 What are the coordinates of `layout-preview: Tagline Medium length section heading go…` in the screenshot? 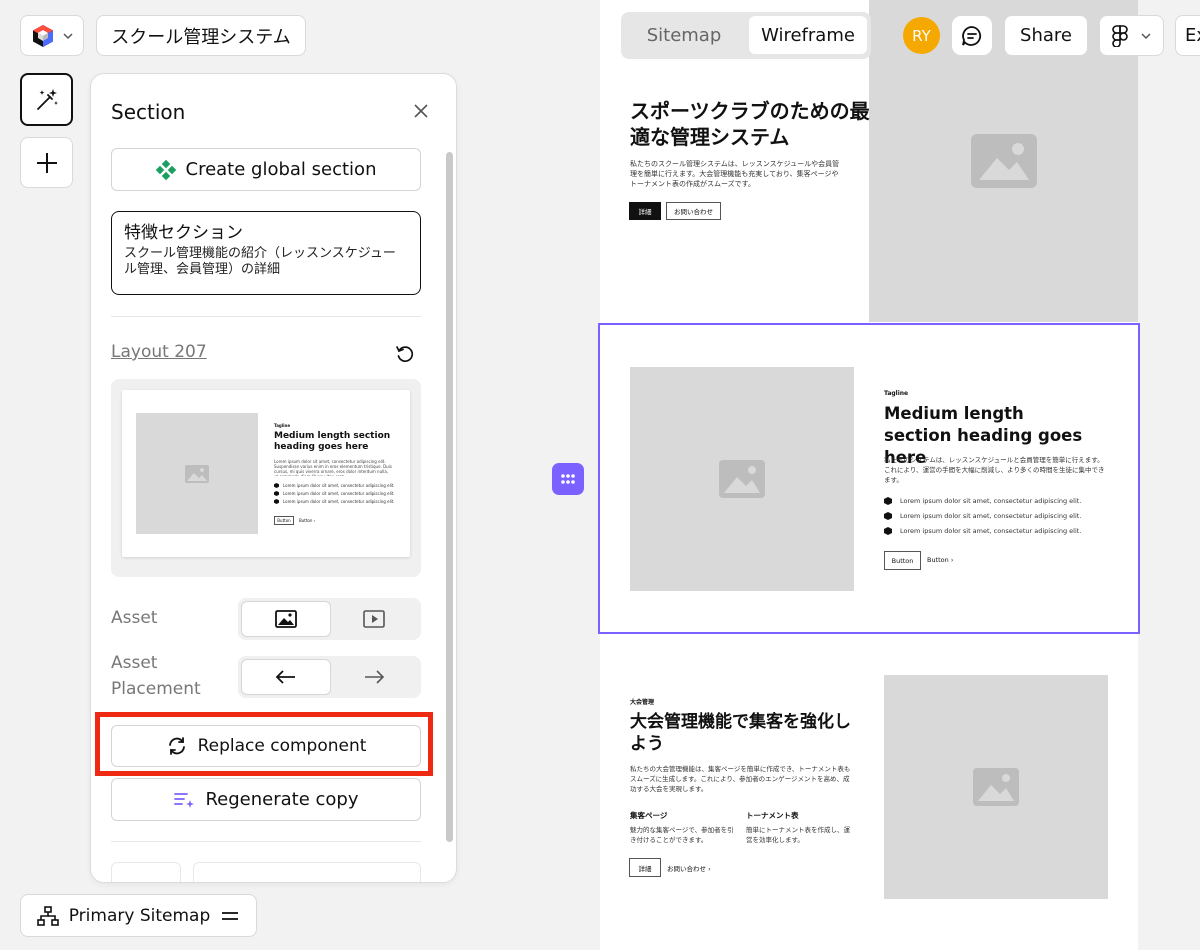 It's located at (266, 478).